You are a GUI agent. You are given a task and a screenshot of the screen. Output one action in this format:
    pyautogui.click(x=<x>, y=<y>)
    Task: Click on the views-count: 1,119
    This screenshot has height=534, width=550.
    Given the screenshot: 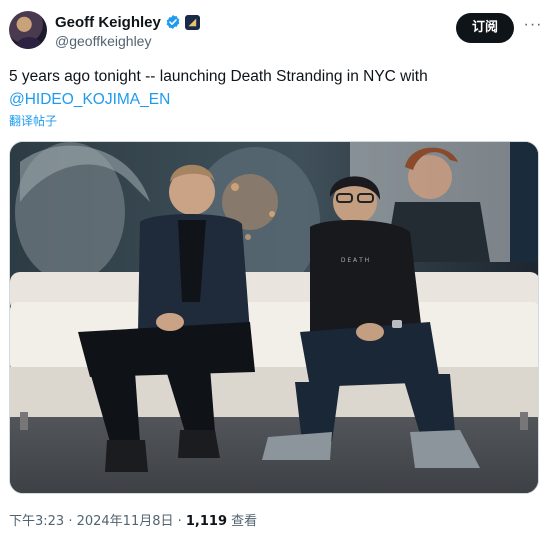 What is the action you would take?
    pyautogui.click(x=206, y=521)
    